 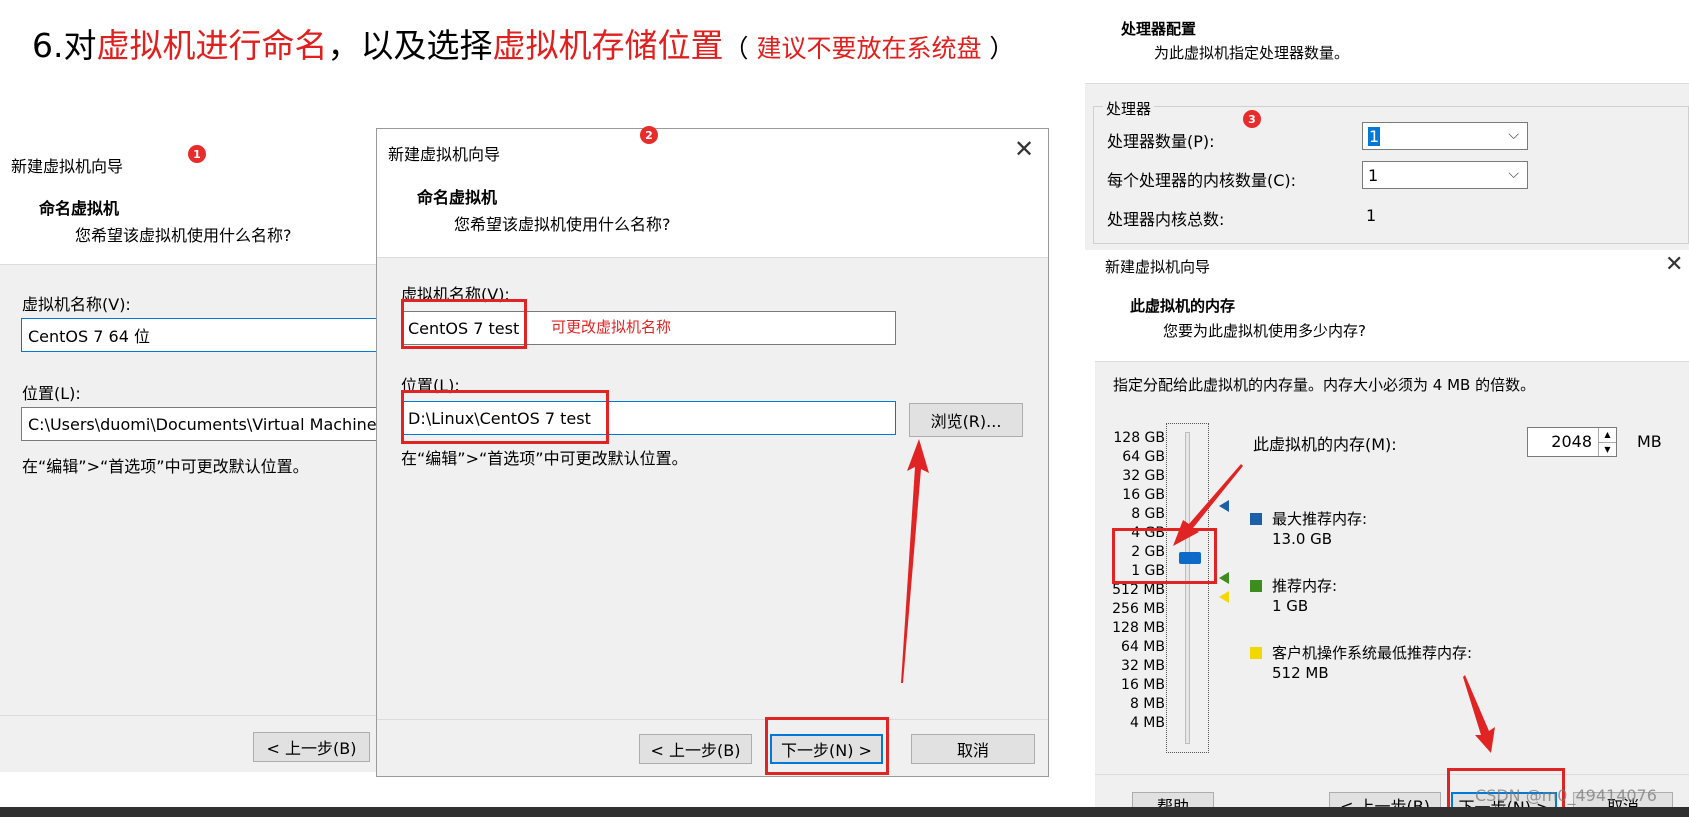 I want to click on dialog2-back-button: < 上一步(B), so click(x=695, y=749).